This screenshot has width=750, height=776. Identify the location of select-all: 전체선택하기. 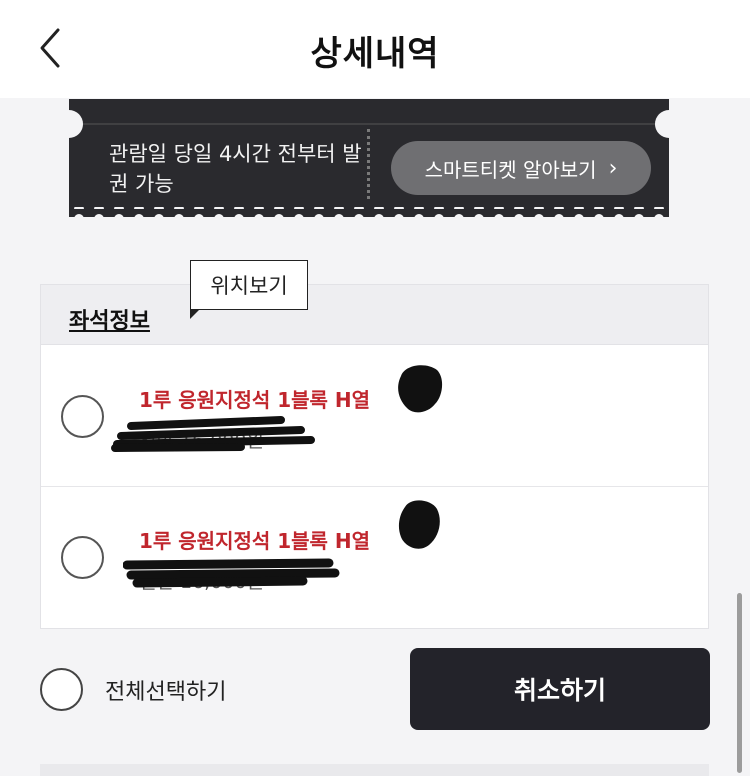
(133, 689).